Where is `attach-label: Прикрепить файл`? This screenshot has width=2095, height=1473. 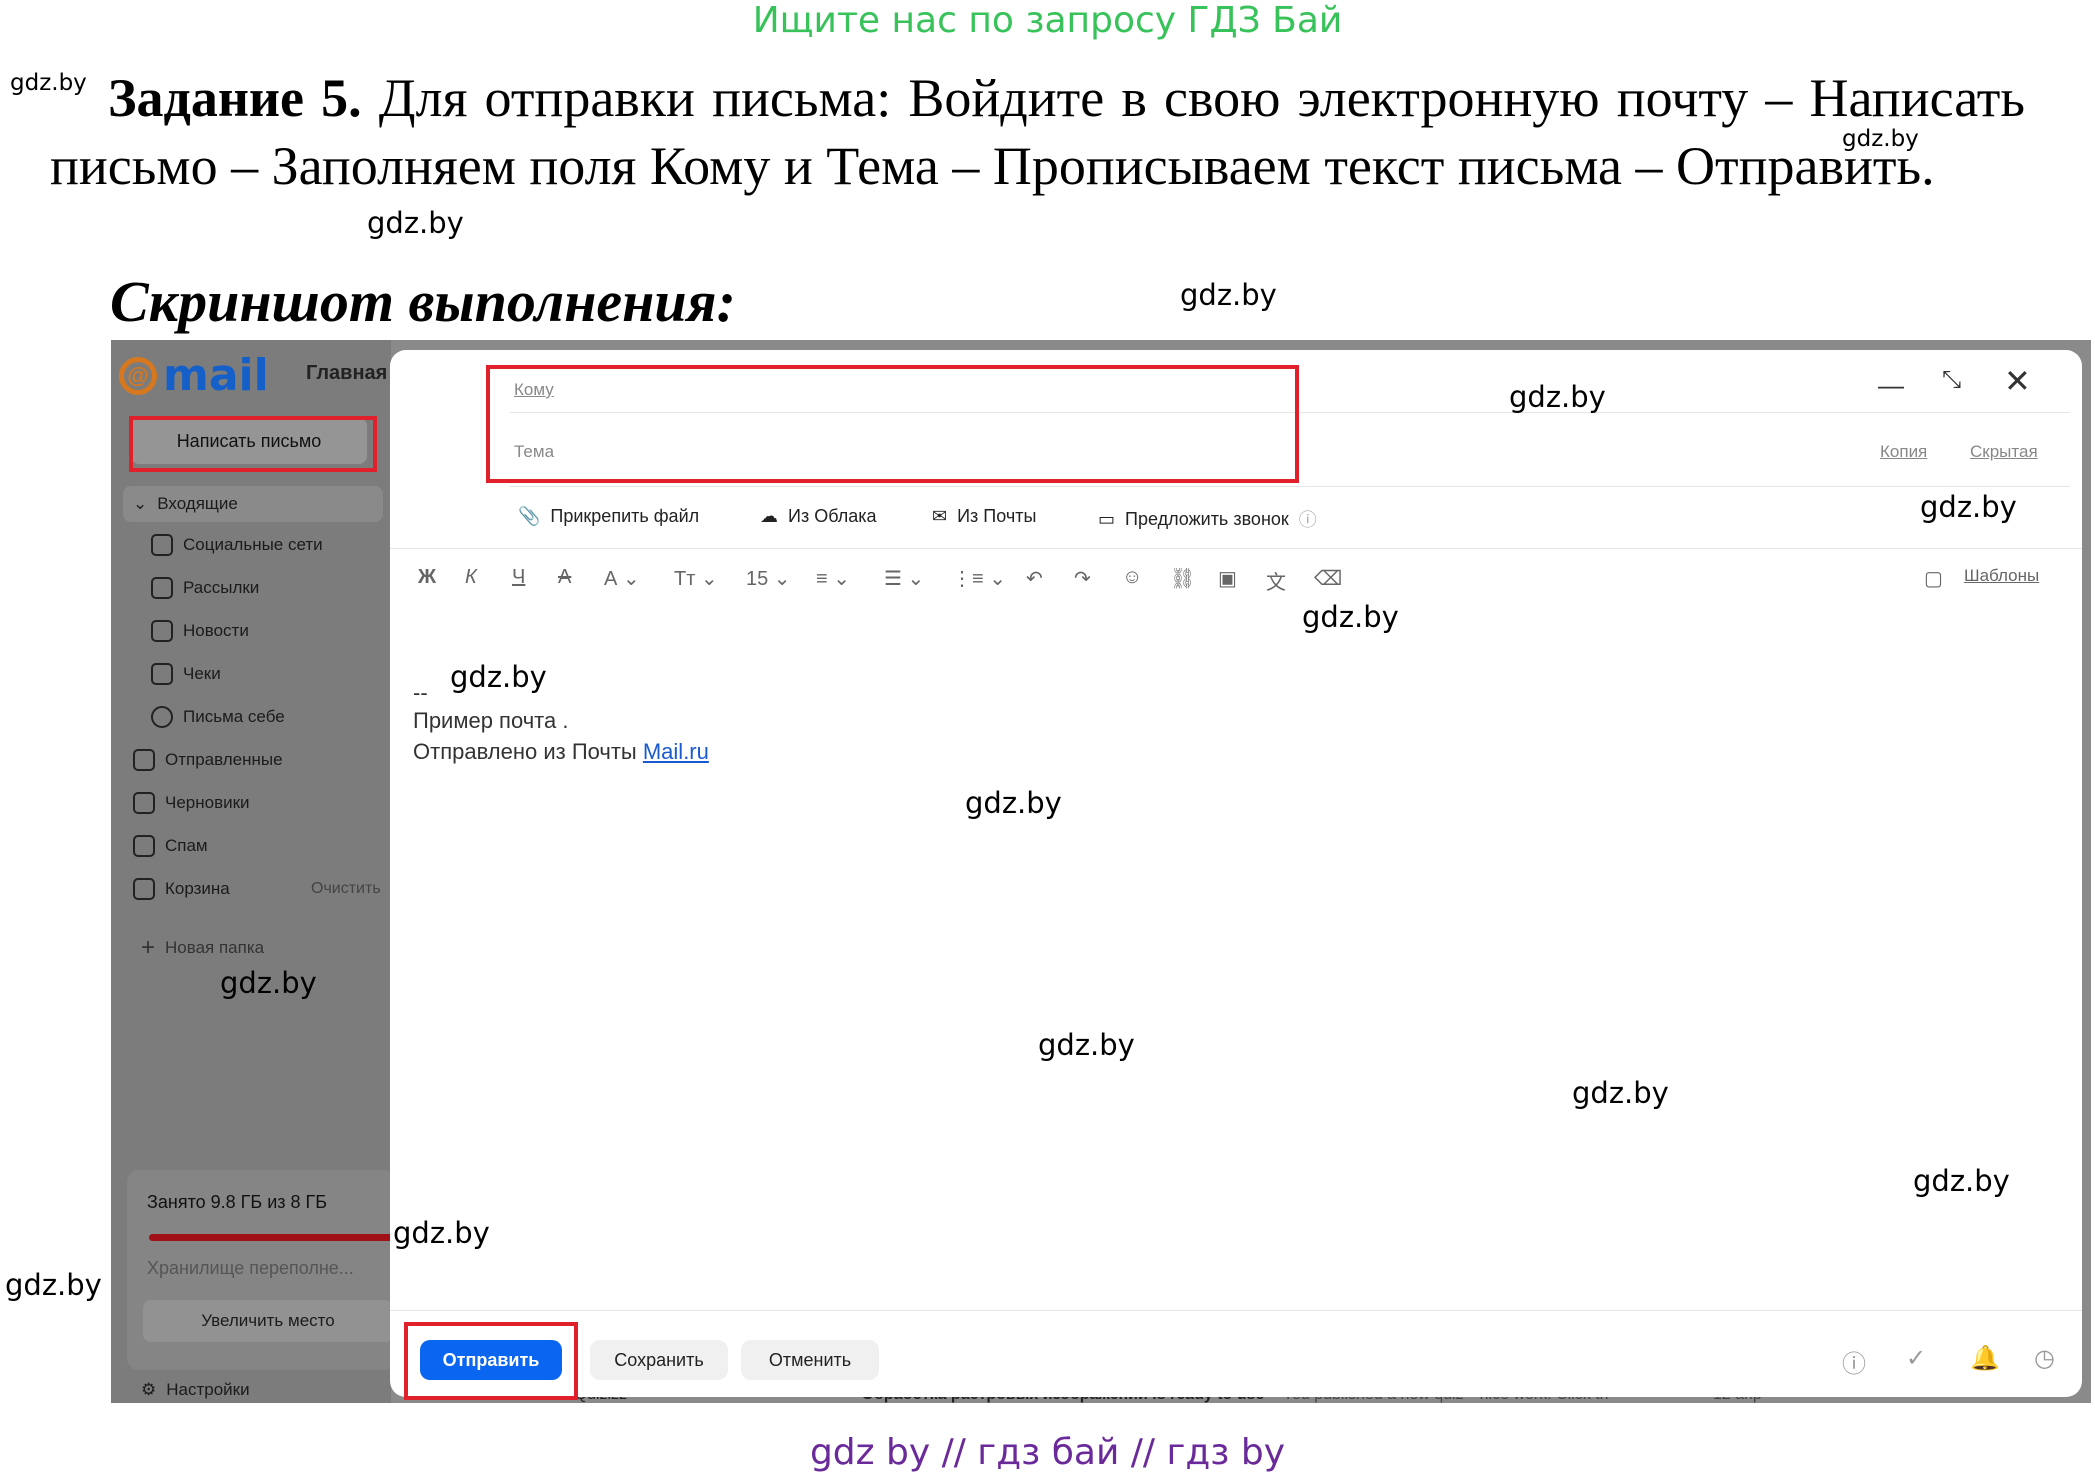 attach-label: Прикрепить файл is located at coordinates (625, 516).